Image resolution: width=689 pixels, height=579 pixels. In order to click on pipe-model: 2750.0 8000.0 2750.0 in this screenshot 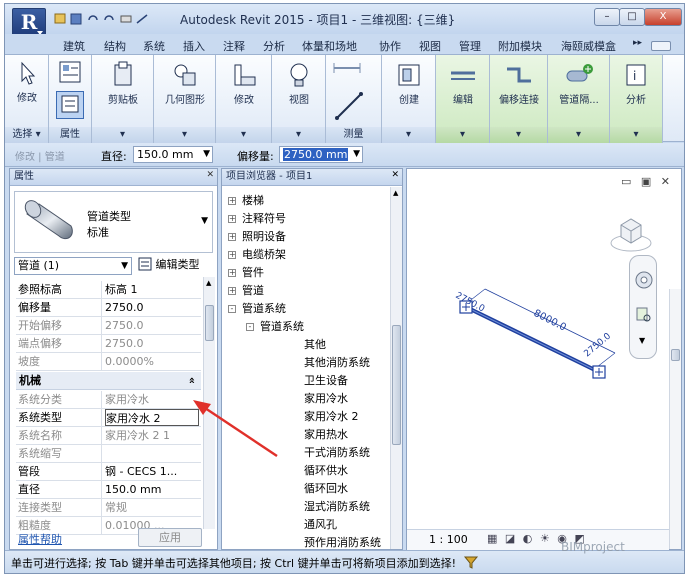, I will do `click(537, 329)`.